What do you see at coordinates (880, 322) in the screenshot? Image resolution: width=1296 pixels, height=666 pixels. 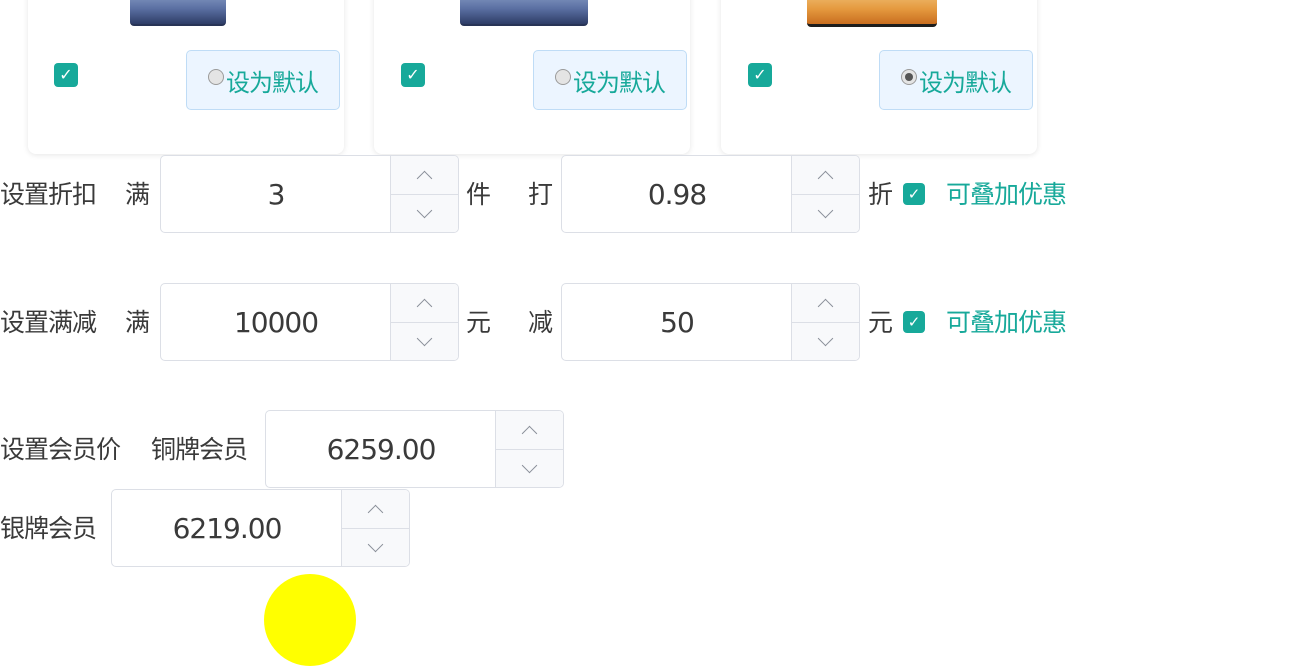 I see `full-reduction-amount-unit: 元` at bounding box center [880, 322].